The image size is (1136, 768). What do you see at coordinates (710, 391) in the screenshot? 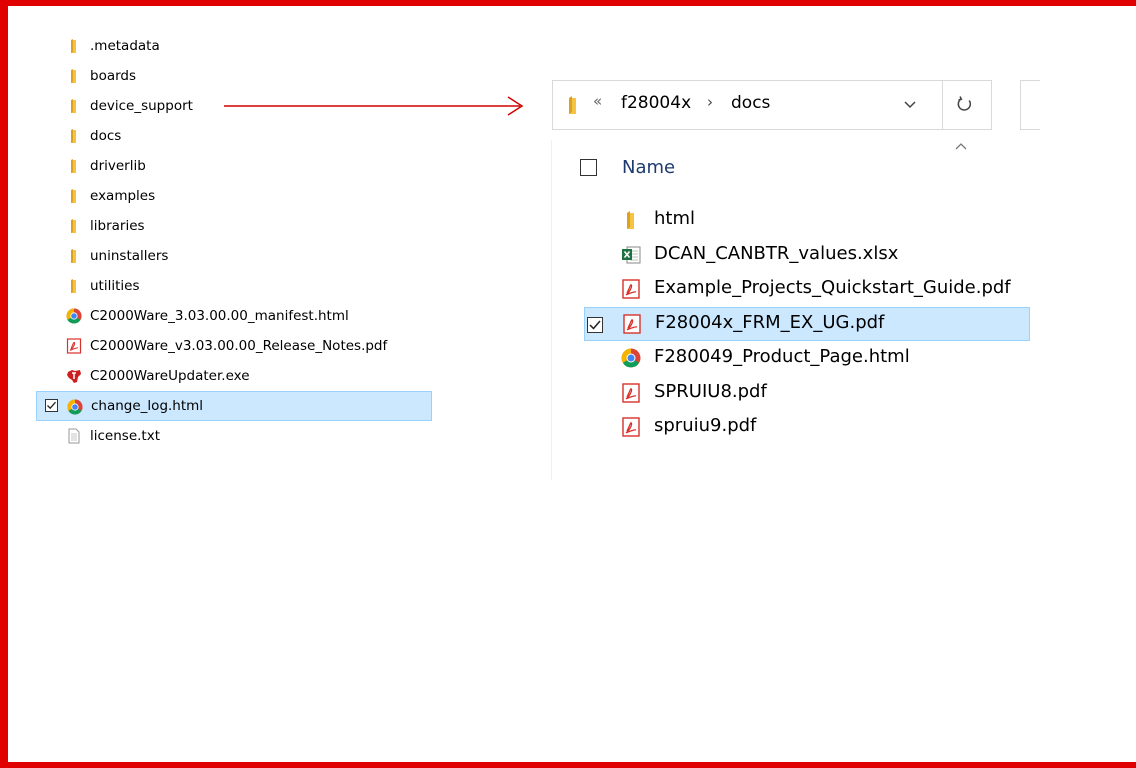
I see `file-name: SPRUIU8.pdf` at bounding box center [710, 391].